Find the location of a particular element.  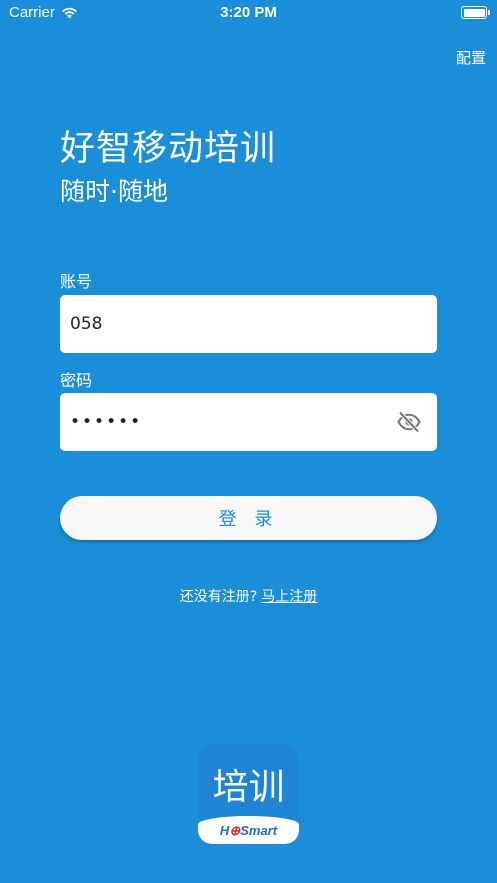

logo-brand: H⊕Smart is located at coordinates (248, 830).